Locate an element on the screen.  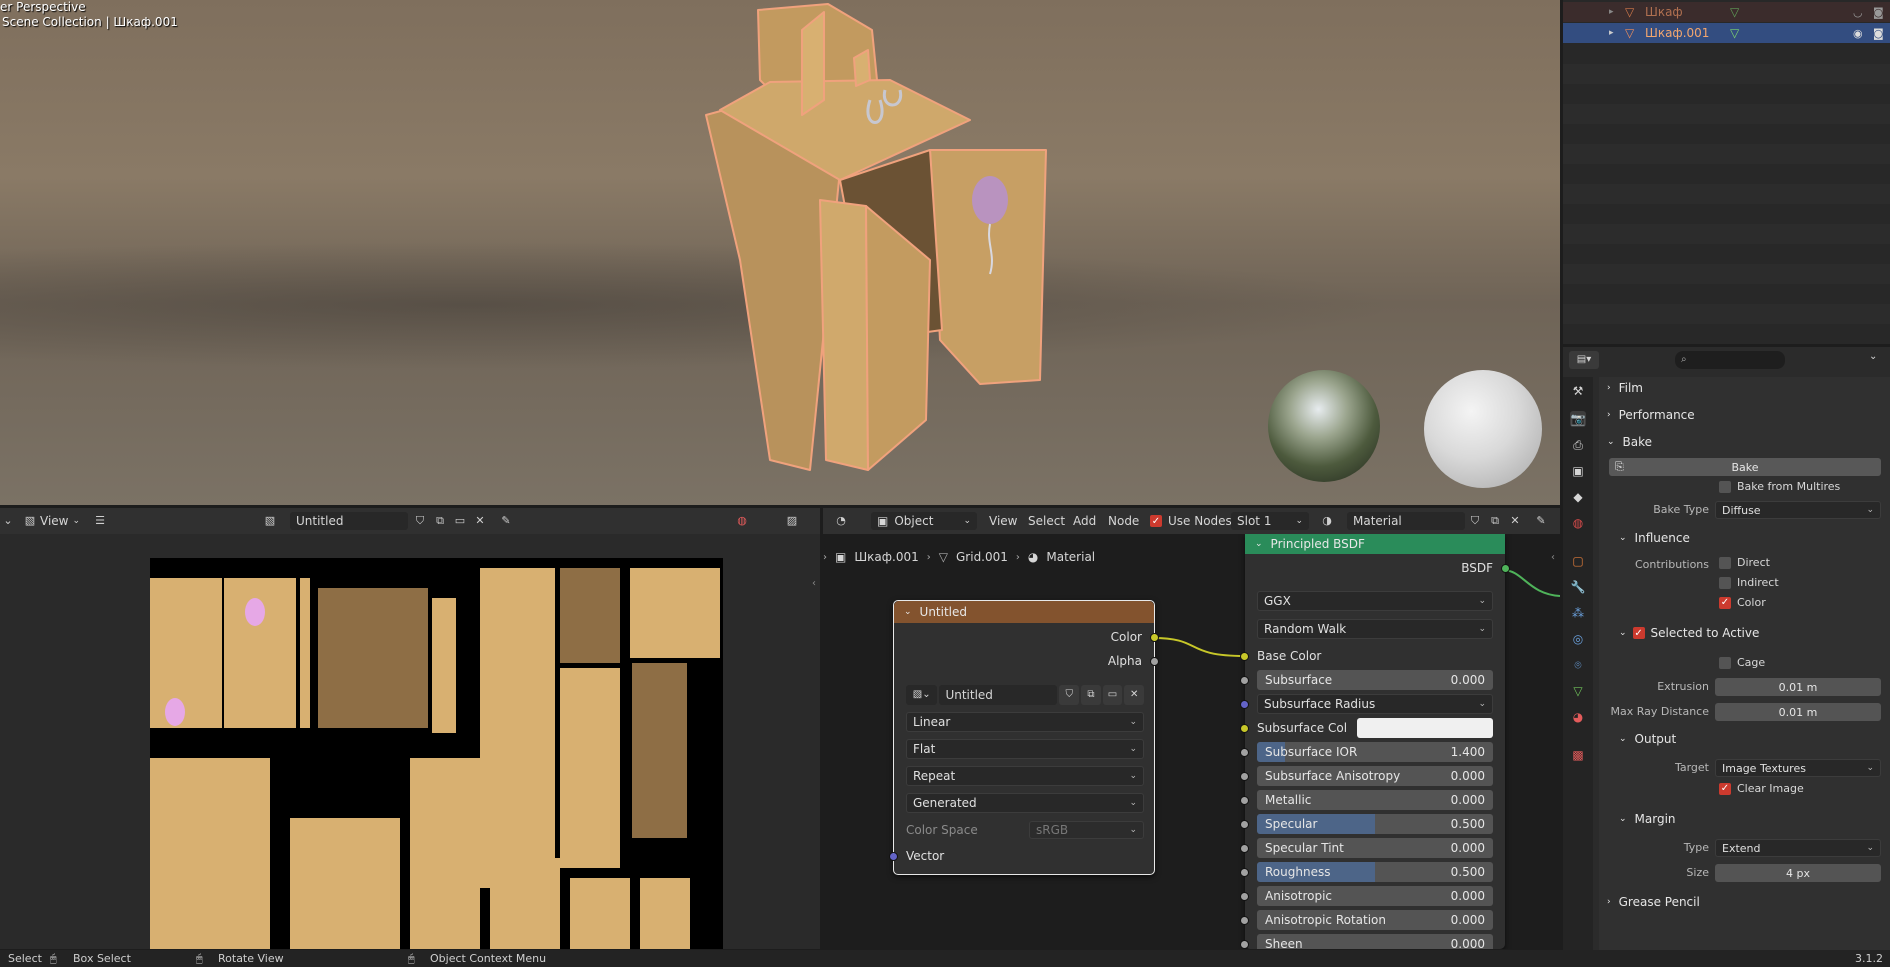
slider-anisotropic-rotation: Anisotropic Rotation 0.000 is located at coordinates (1375, 920).